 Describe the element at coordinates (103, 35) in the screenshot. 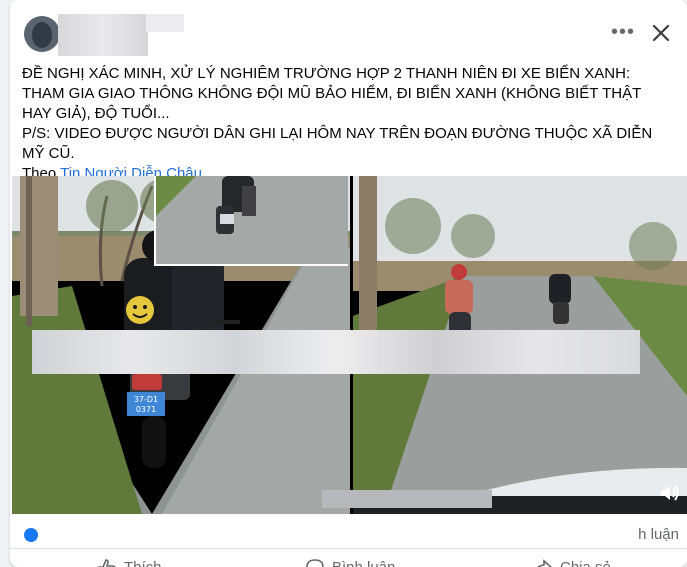

I see `author-name-redacted` at that location.